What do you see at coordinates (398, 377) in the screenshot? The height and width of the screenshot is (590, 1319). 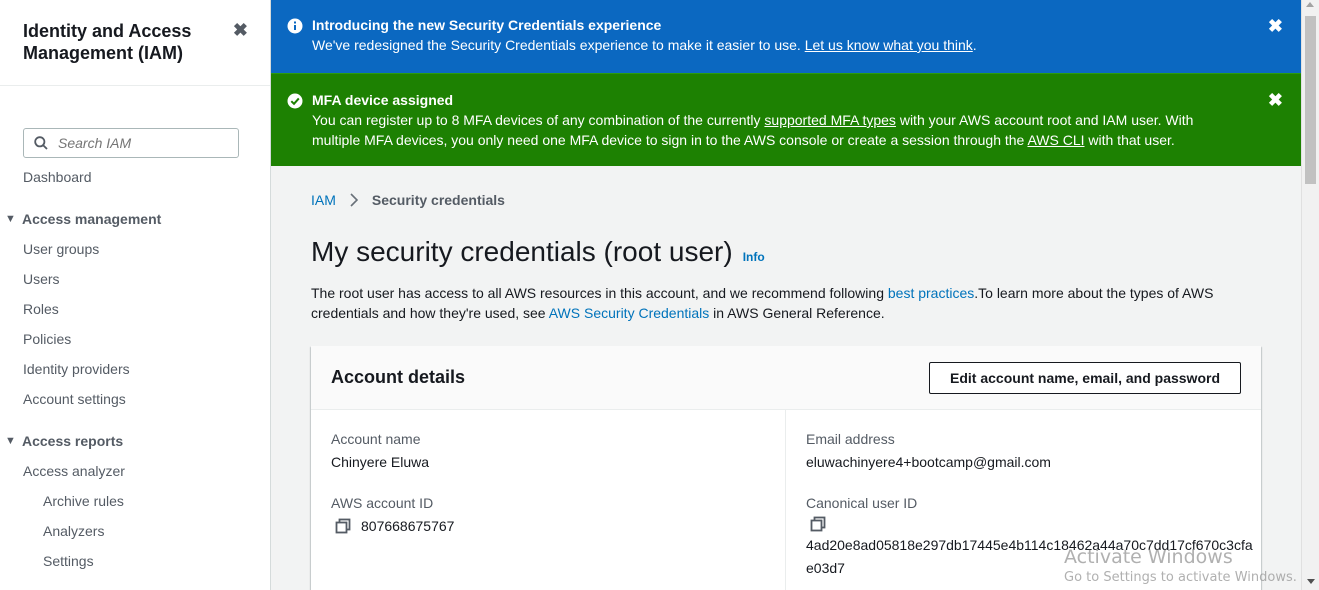 I see `card-title: Account details` at bounding box center [398, 377].